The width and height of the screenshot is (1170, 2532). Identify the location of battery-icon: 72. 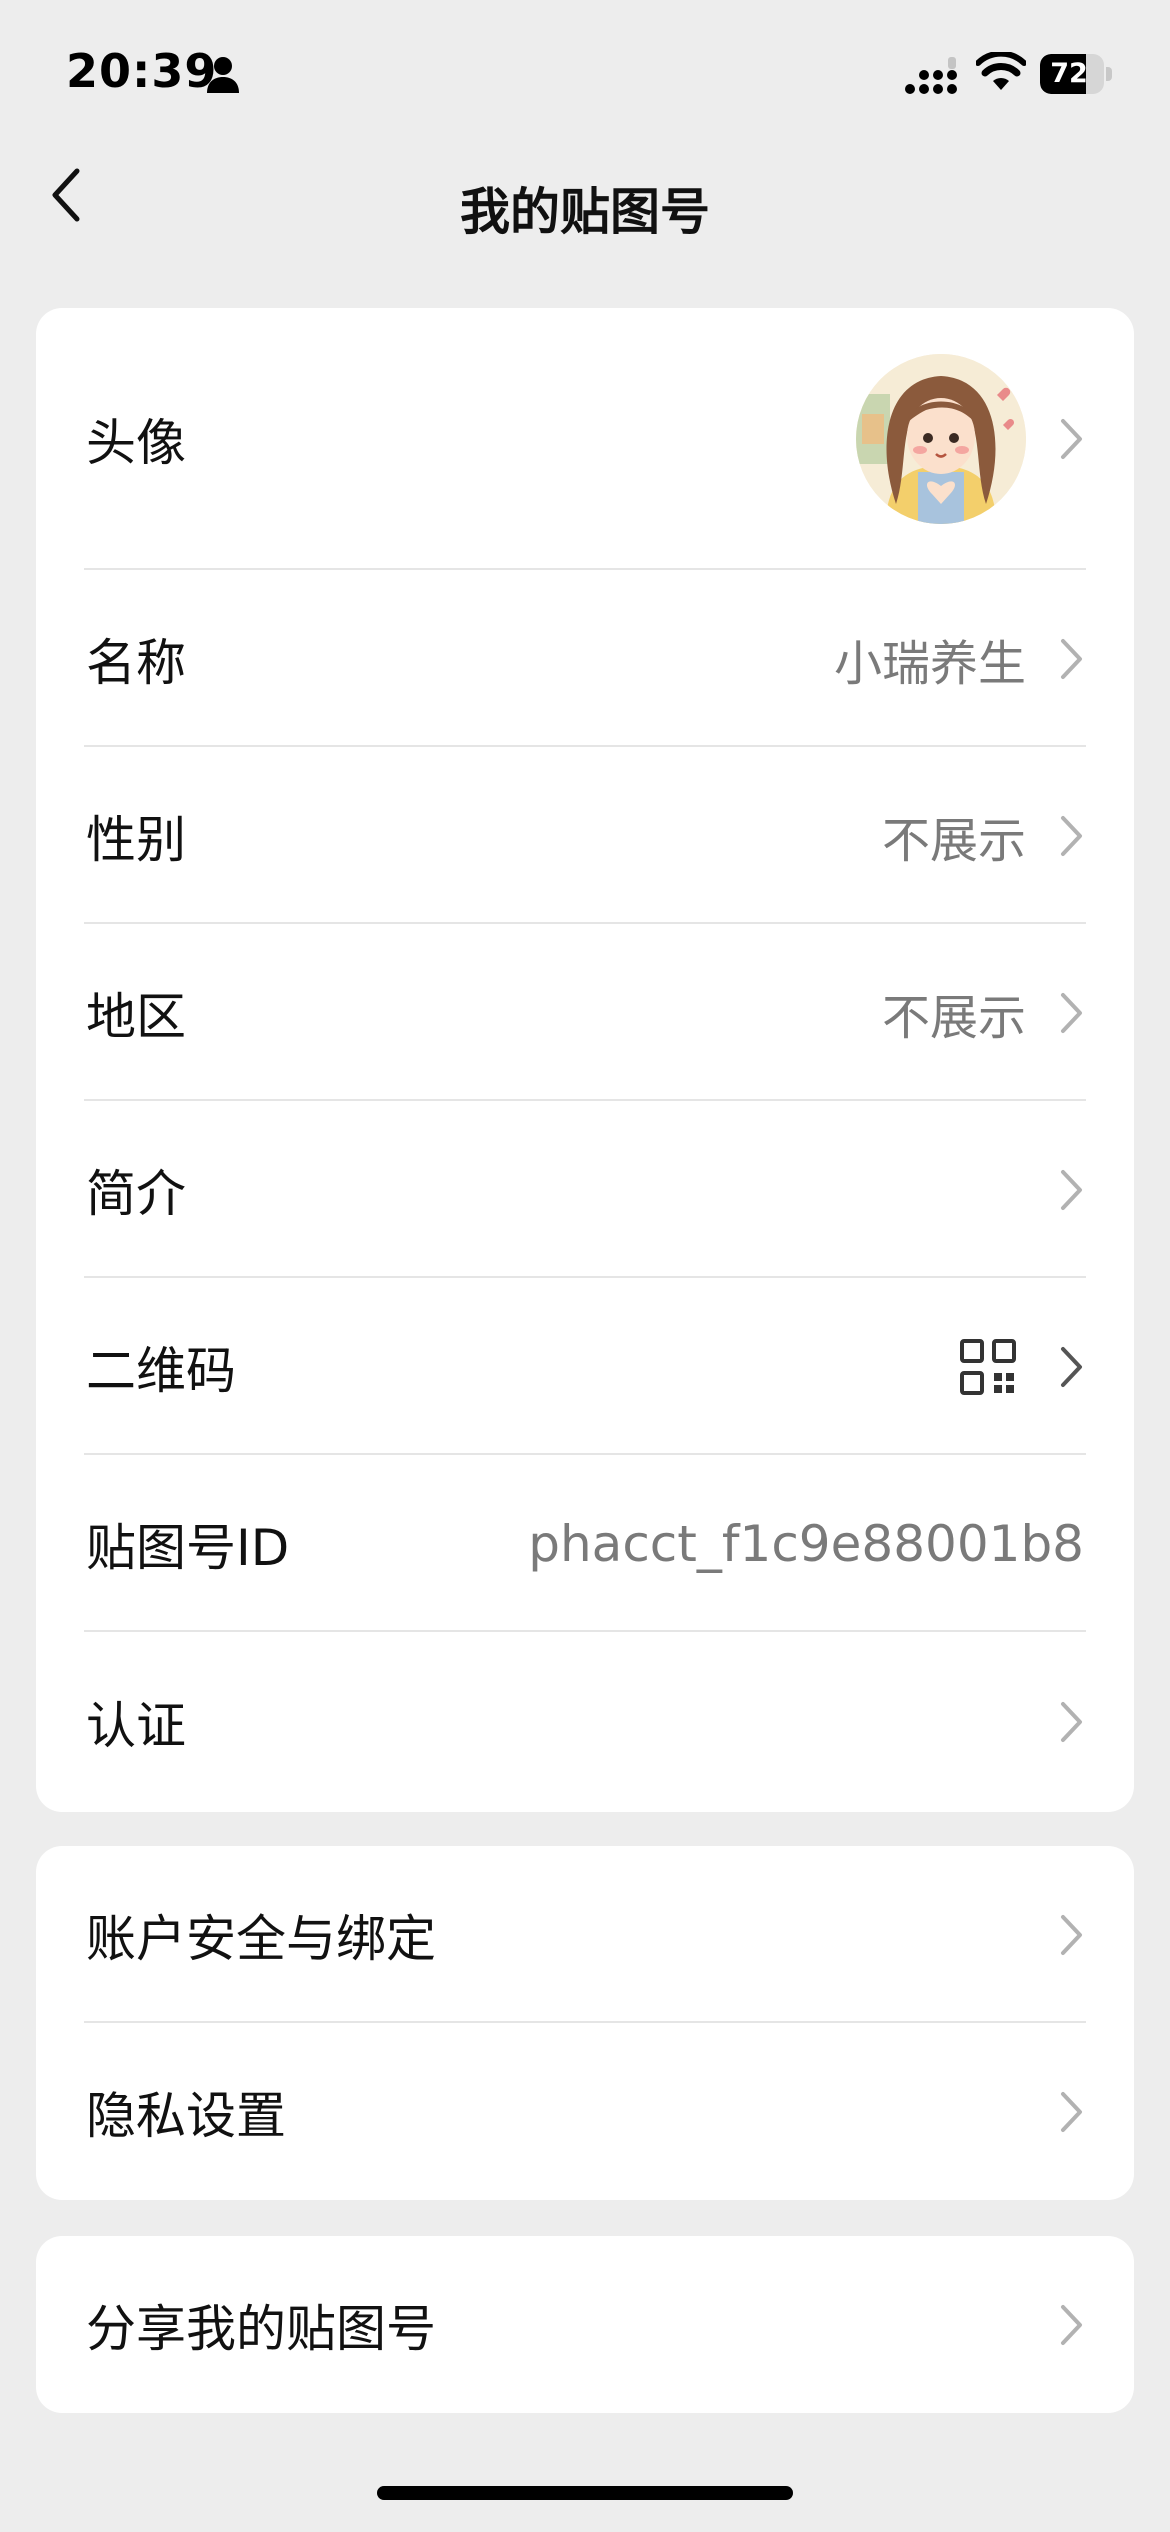
(1076, 74).